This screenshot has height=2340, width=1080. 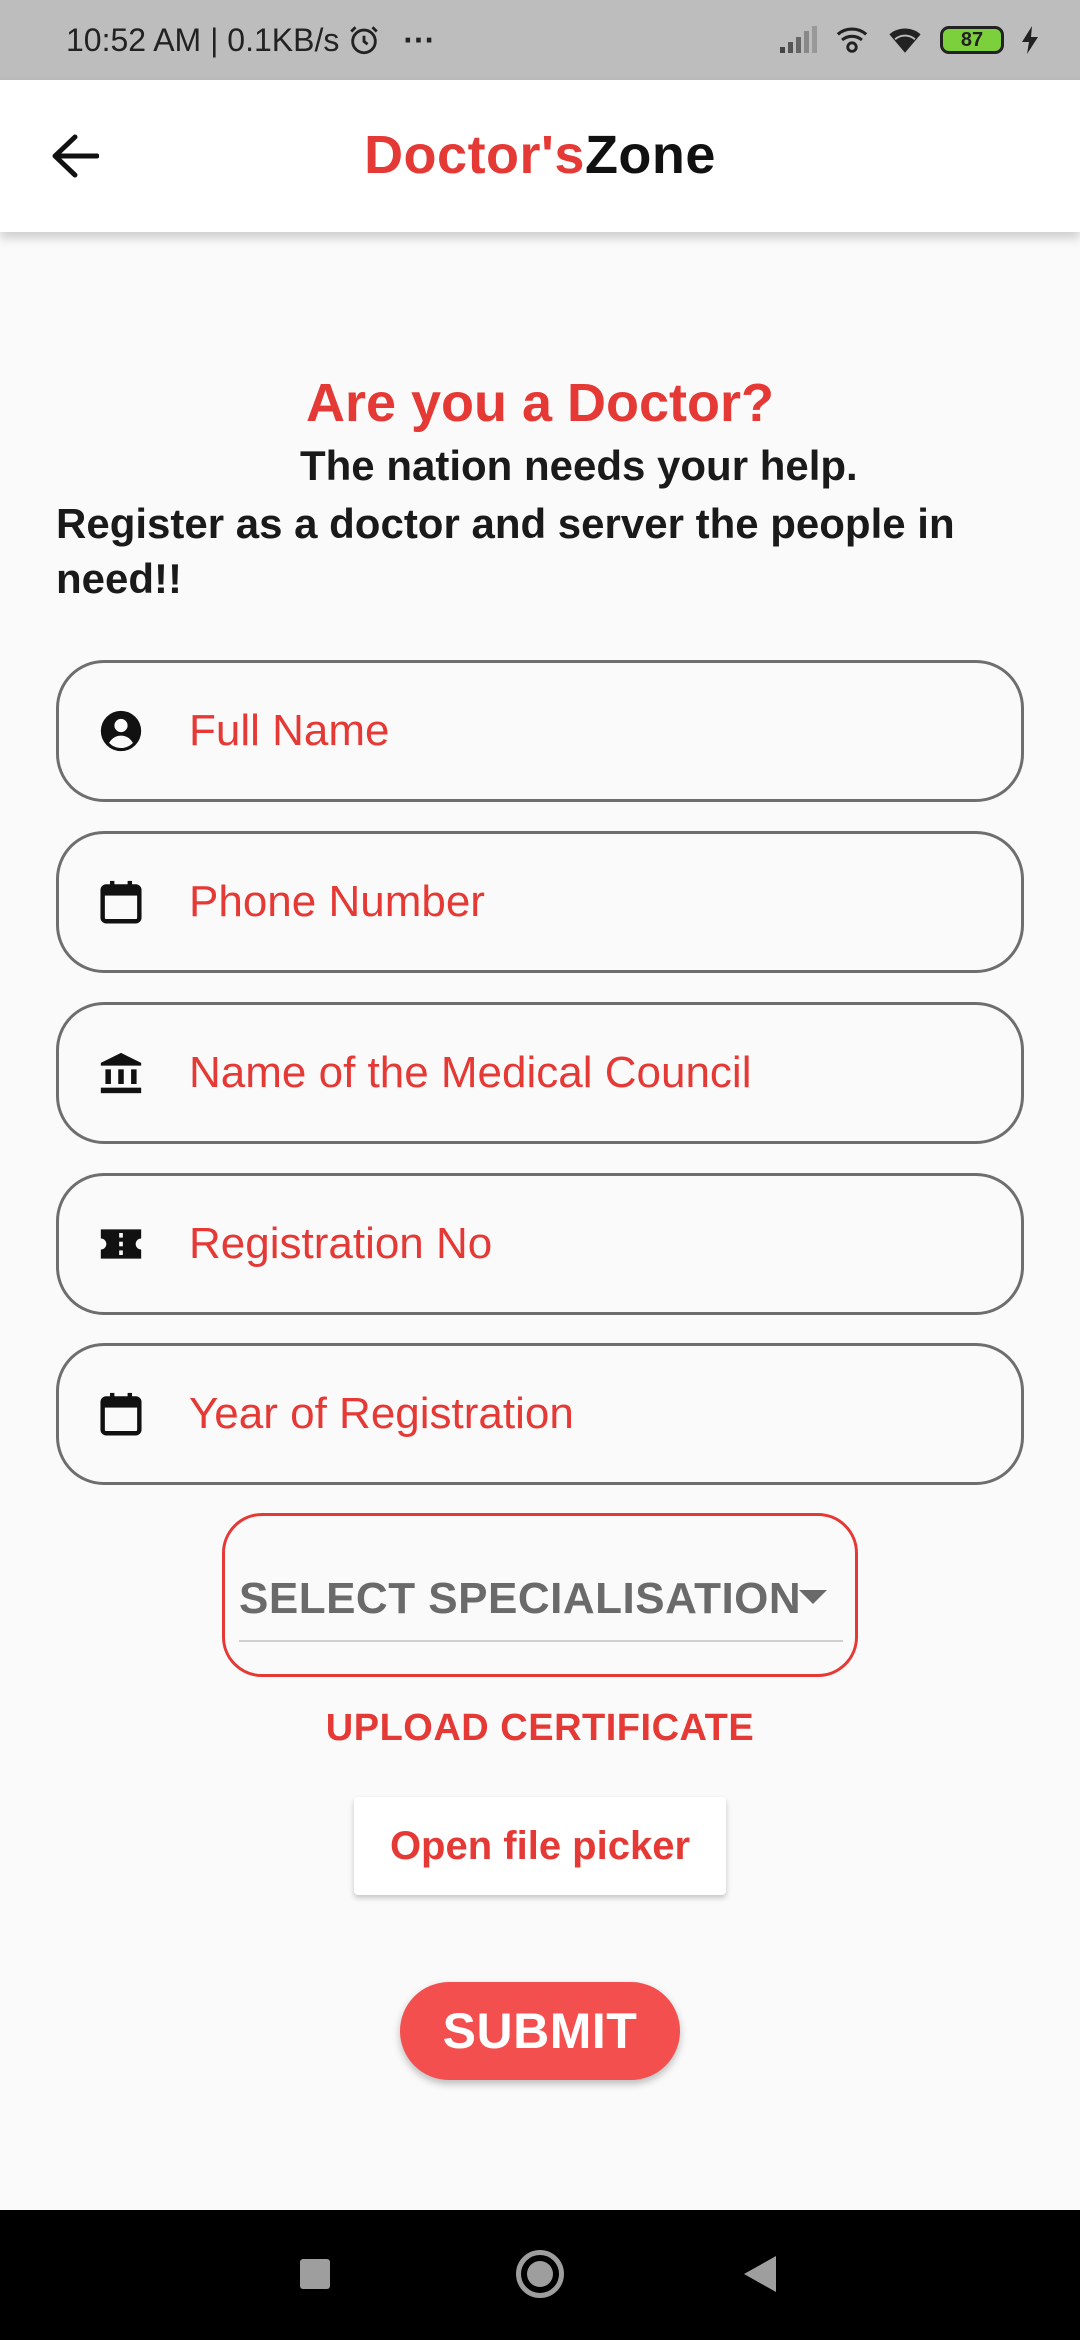 What do you see at coordinates (364, 40) in the screenshot?
I see `alarm-icon` at bounding box center [364, 40].